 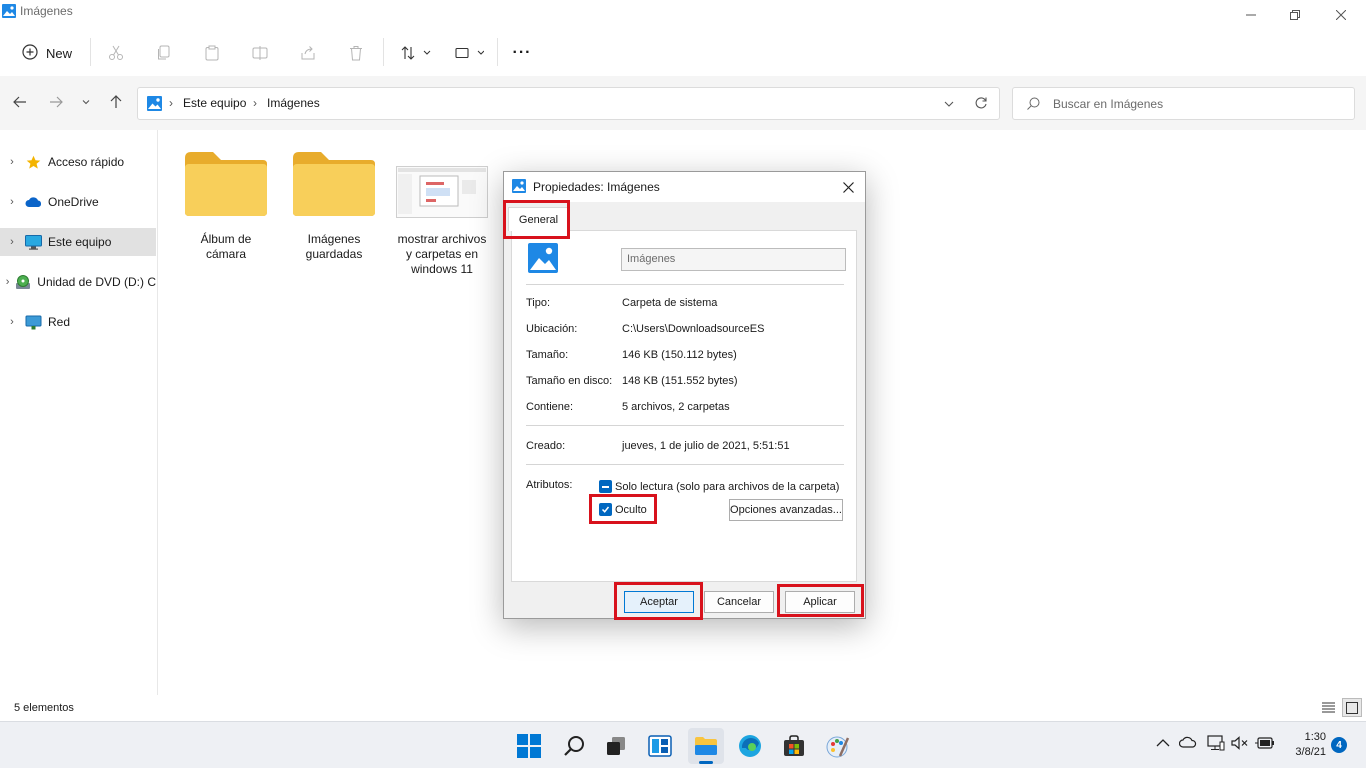 What do you see at coordinates (164, 53) in the screenshot?
I see `copy-icon` at bounding box center [164, 53].